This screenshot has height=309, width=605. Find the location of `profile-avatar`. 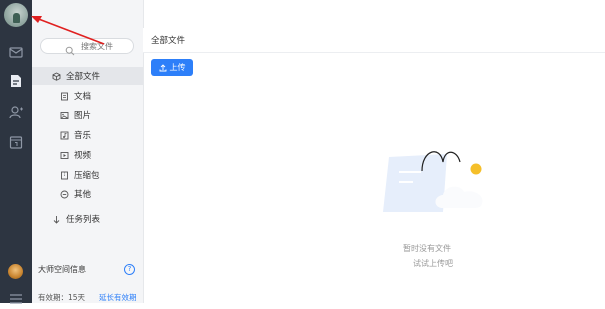

profile-avatar is located at coordinates (15, 271).